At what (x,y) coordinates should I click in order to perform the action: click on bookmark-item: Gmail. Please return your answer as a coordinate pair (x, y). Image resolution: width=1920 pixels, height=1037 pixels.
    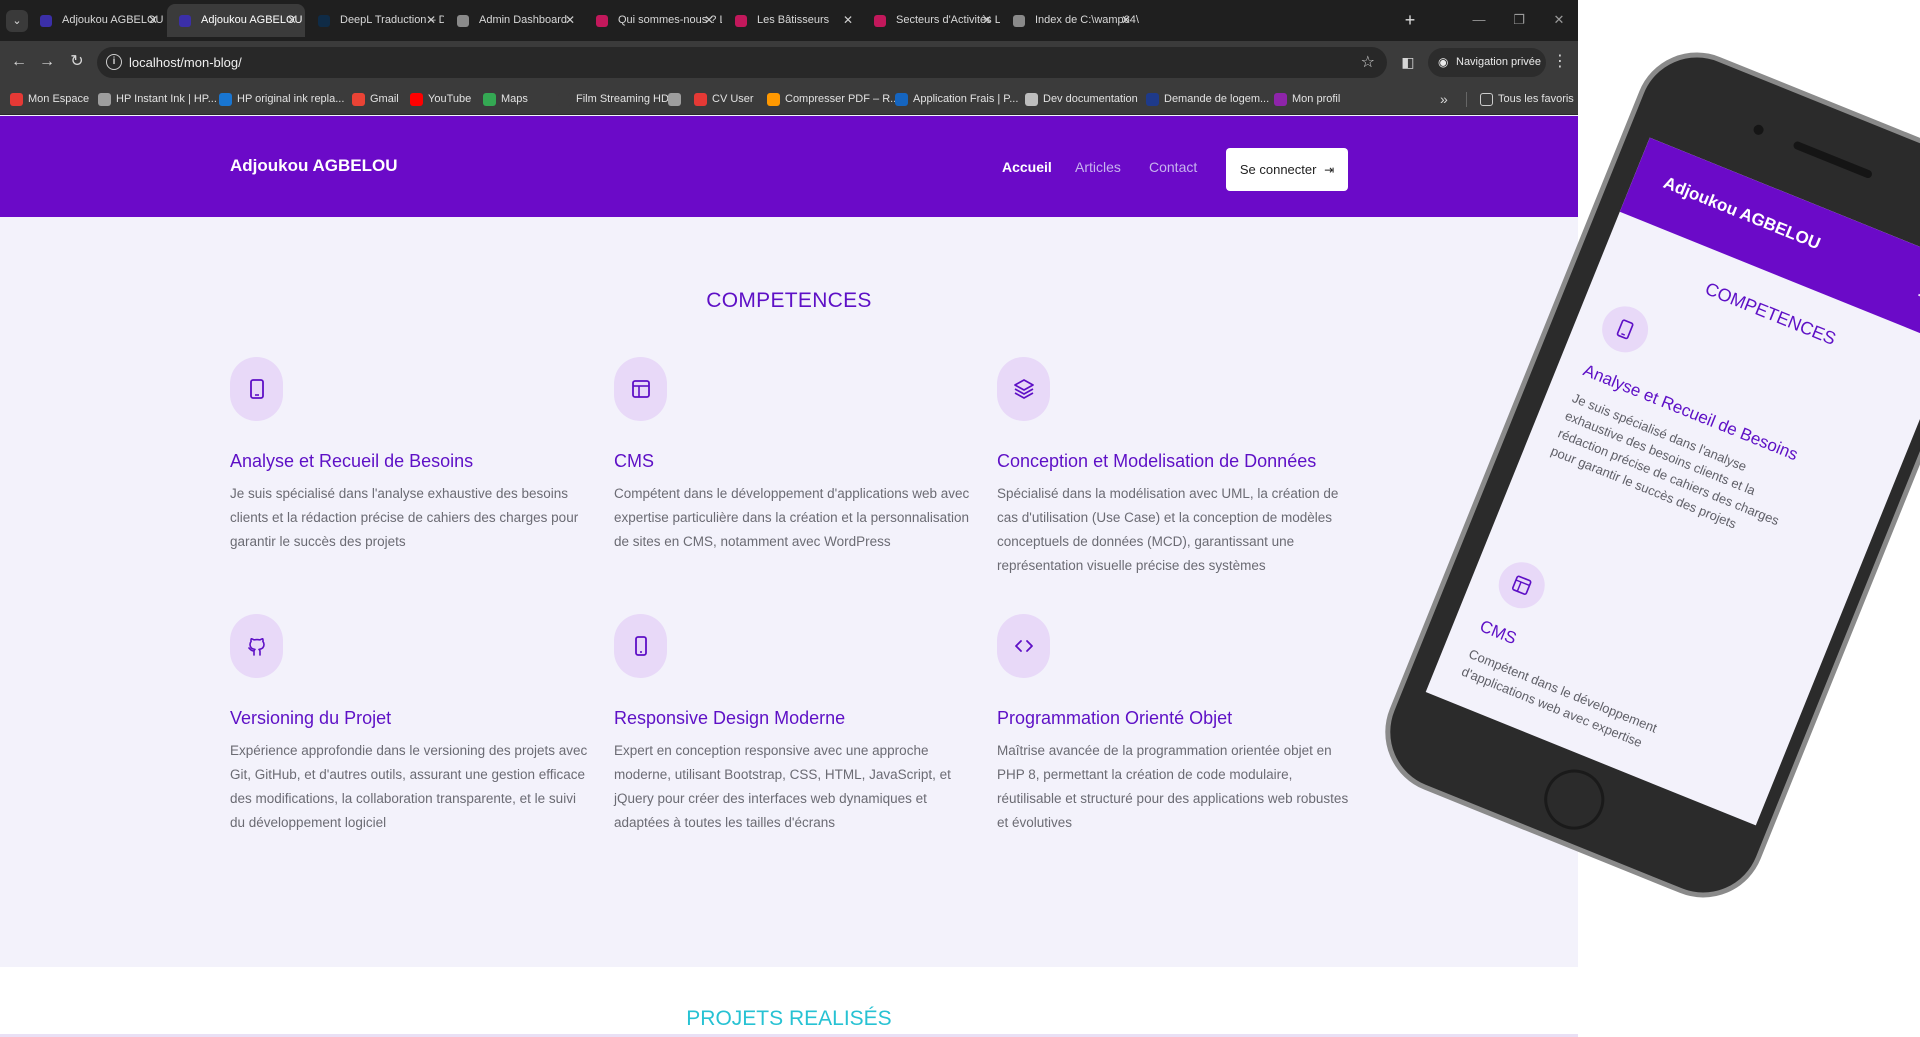
    Looking at the image, I should click on (375, 99).